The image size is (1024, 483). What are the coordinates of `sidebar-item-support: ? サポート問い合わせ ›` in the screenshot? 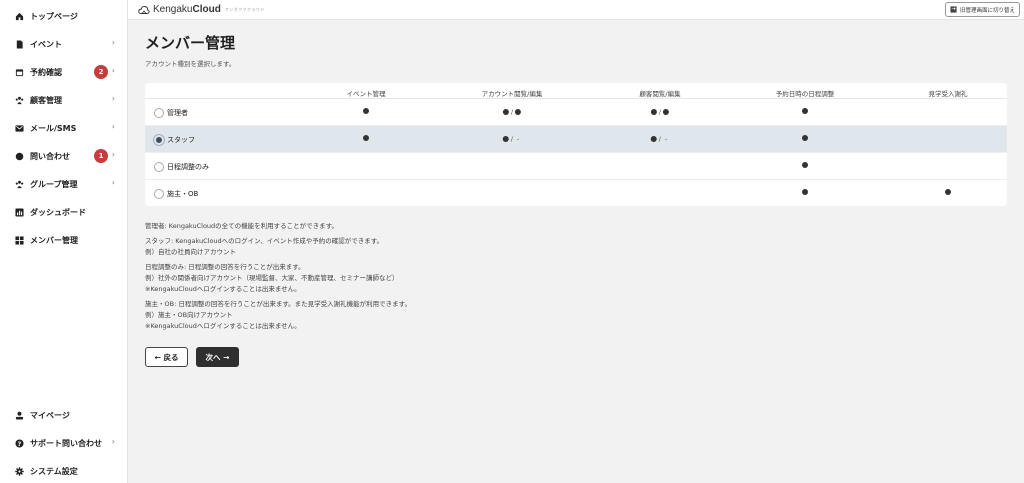 It's located at (64, 443).